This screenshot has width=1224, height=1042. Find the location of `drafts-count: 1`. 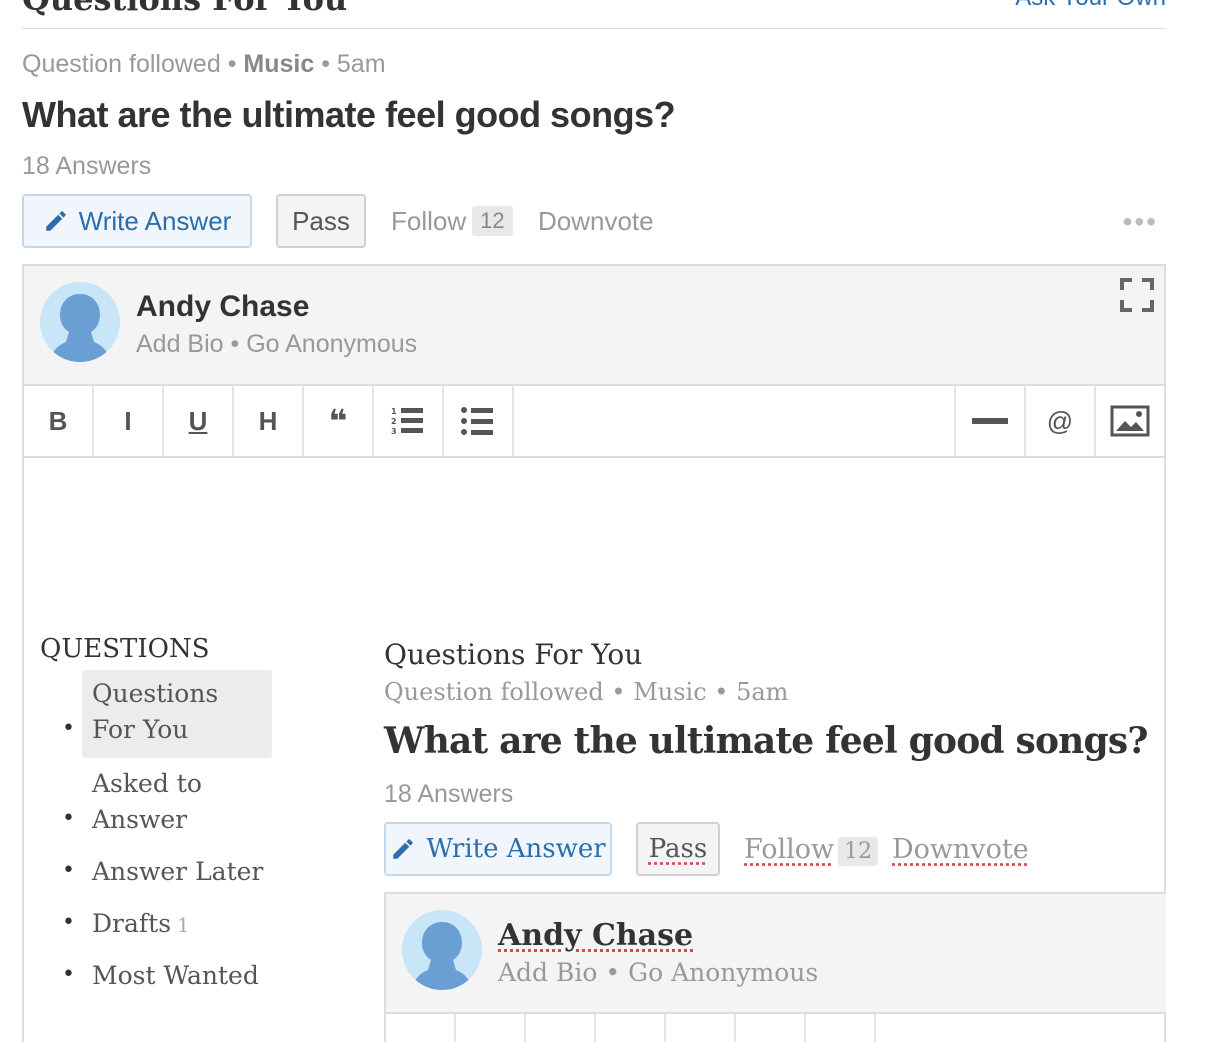

drafts-count: 1 is located at coordinates (183, 925).